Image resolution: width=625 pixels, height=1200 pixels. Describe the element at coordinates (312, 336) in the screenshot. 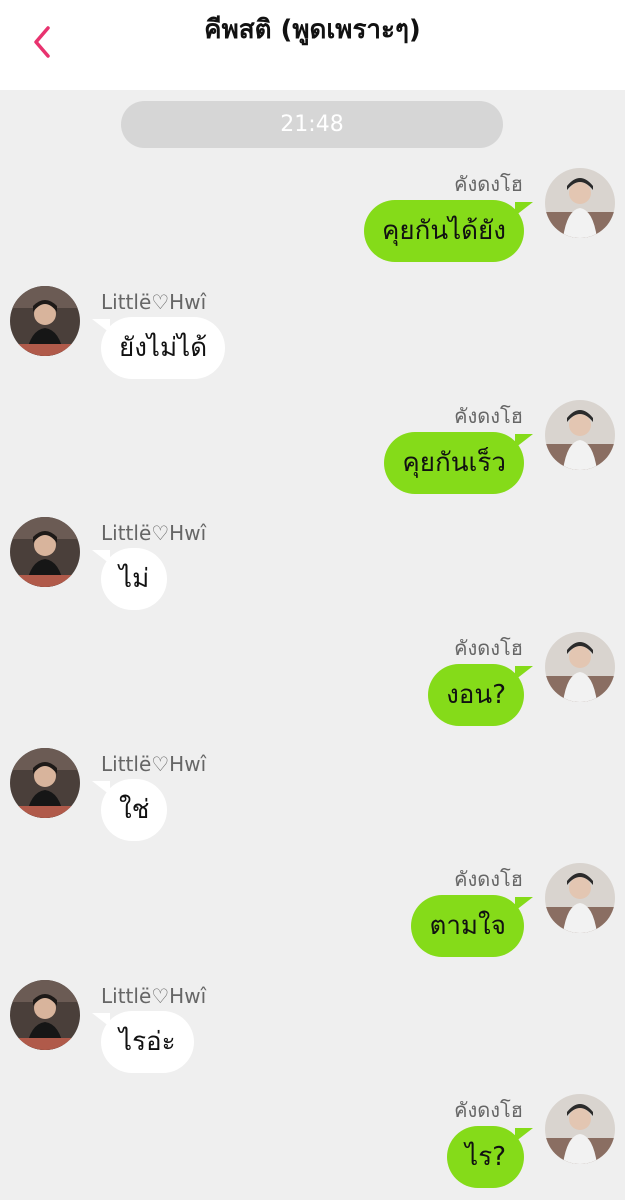

I see `message-incoming: Littlë♡Hwî ยังไม่ได้` at that location.